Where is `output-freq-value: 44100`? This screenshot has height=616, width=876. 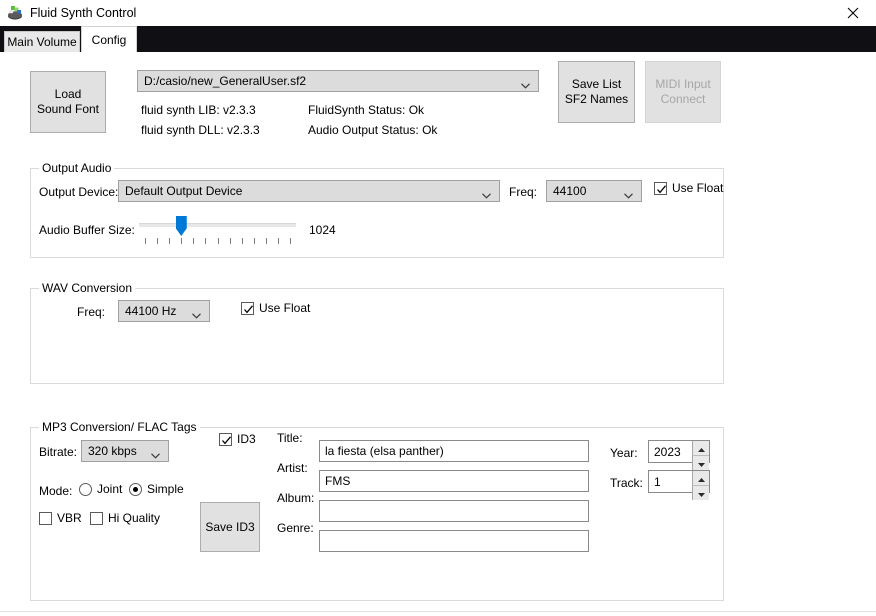
output-freq-value: 44100 is located at coordinates (570, 191).